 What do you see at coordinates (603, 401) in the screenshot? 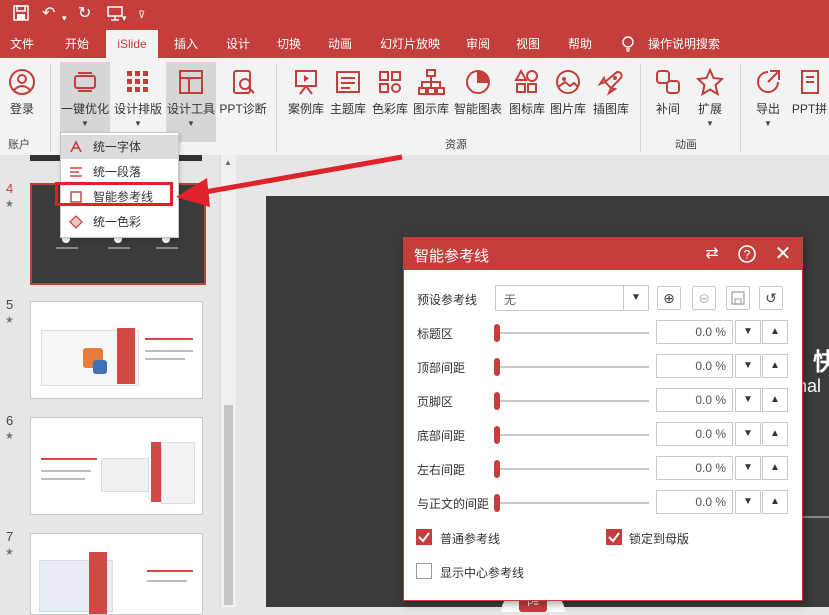
I see `guide-row-footer-area: 页脚区 0.0 % ▼ ▲` at bounding box center [603, 401].